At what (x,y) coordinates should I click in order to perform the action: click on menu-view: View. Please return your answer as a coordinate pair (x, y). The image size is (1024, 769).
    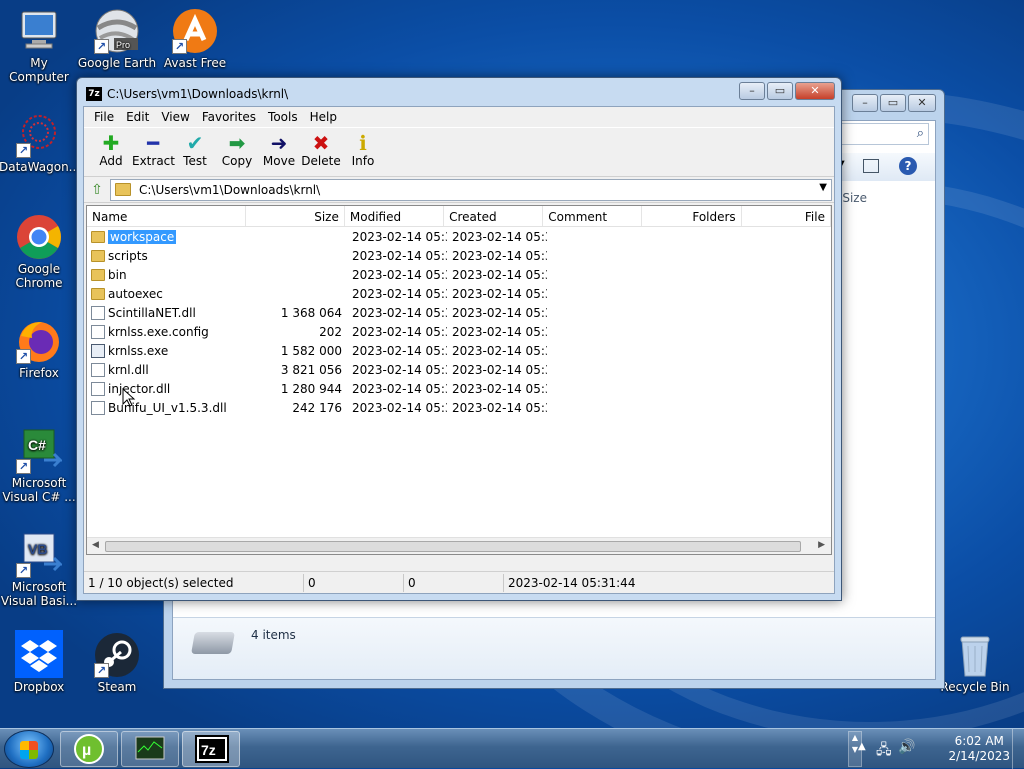
    Looking at the image, I should click on (175, 117).